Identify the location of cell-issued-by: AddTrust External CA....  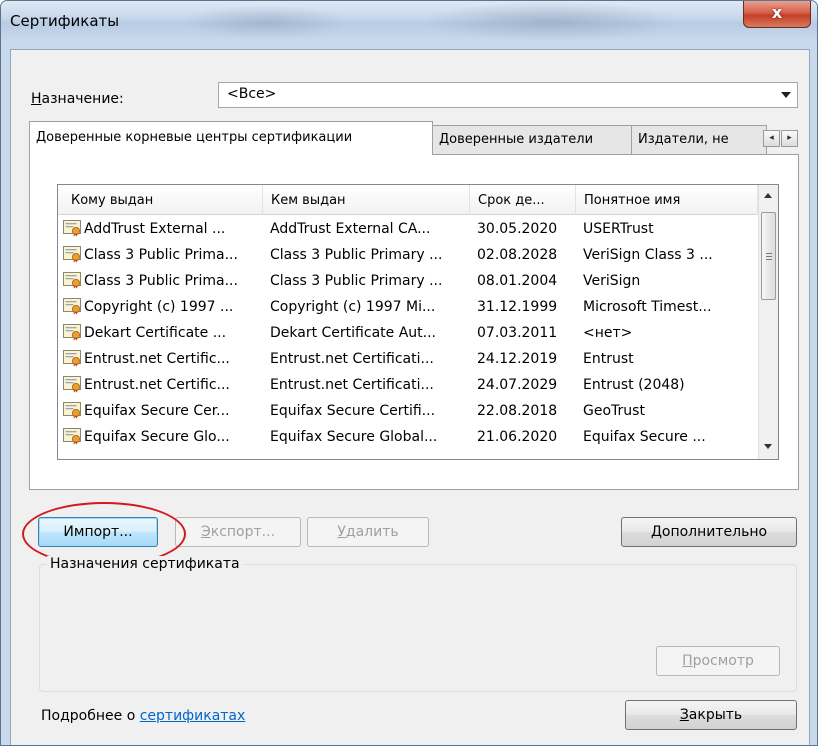
(350, 229).